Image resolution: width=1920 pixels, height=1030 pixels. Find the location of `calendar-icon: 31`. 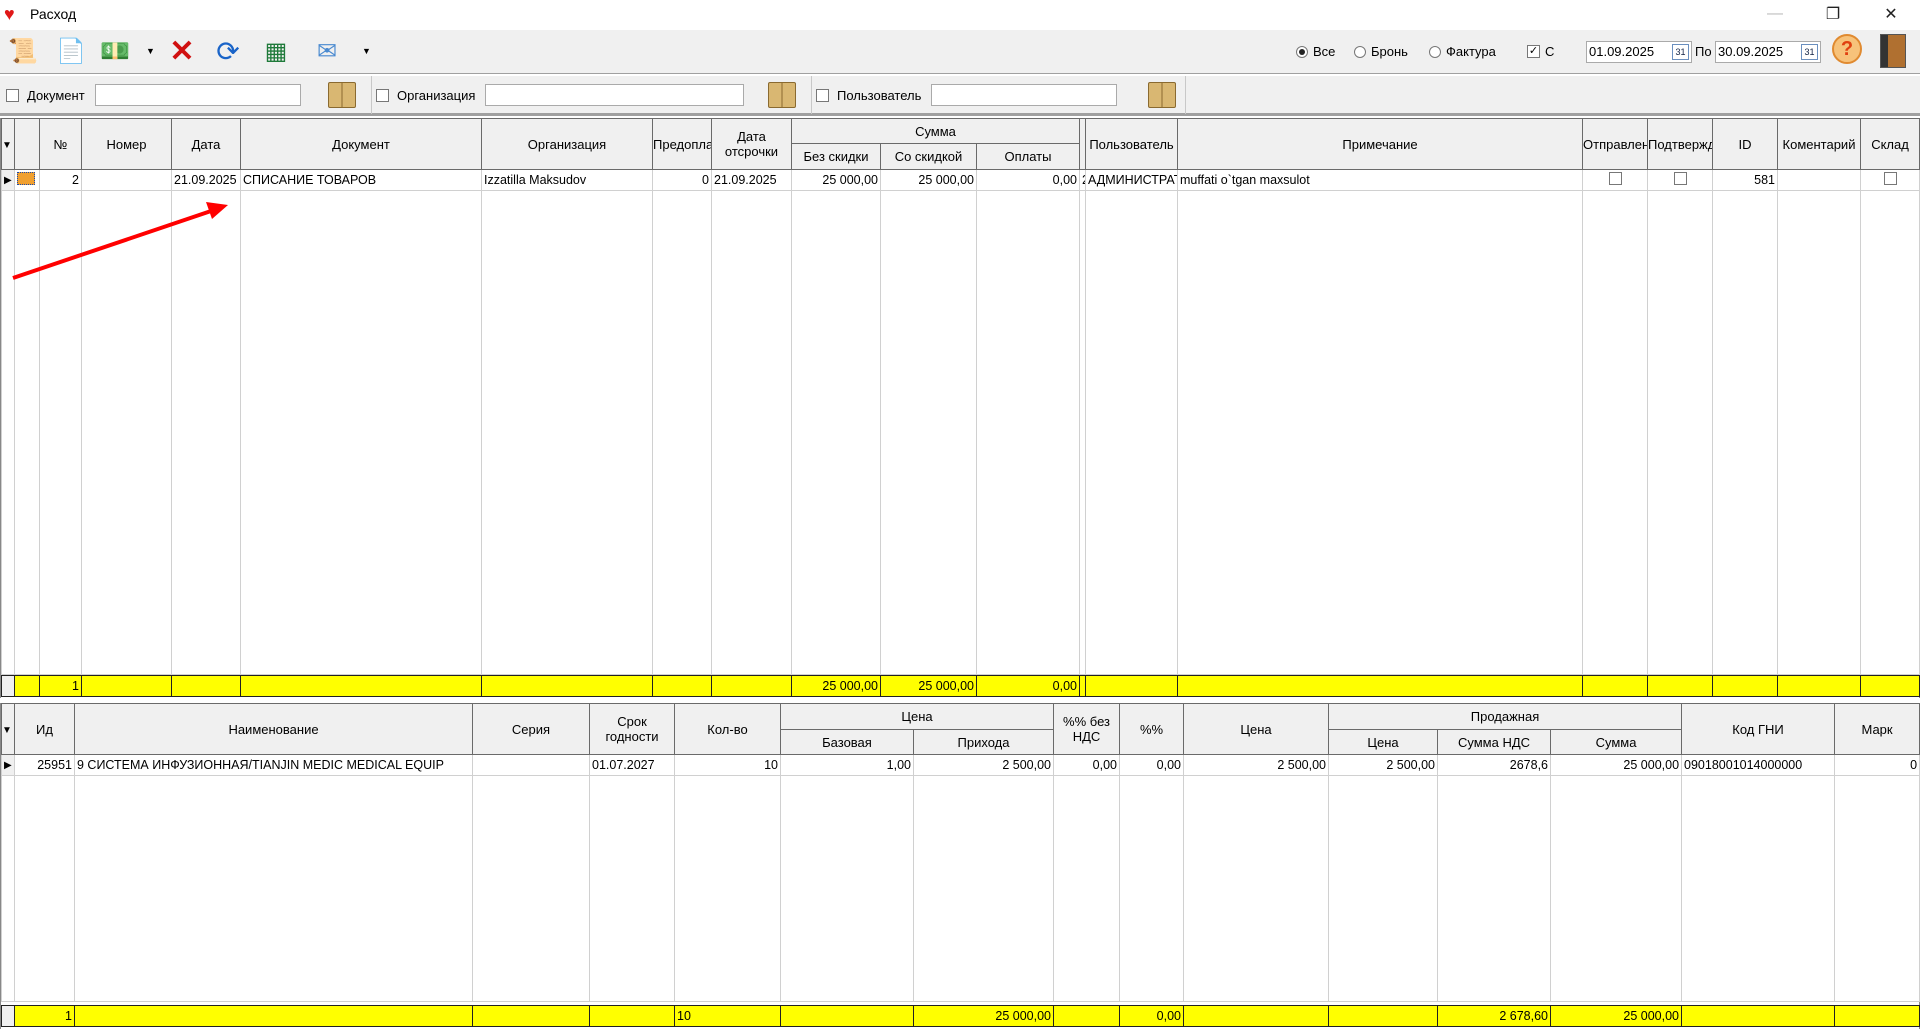

calendar-icon: 31 is located at coordinates (1680, 52).